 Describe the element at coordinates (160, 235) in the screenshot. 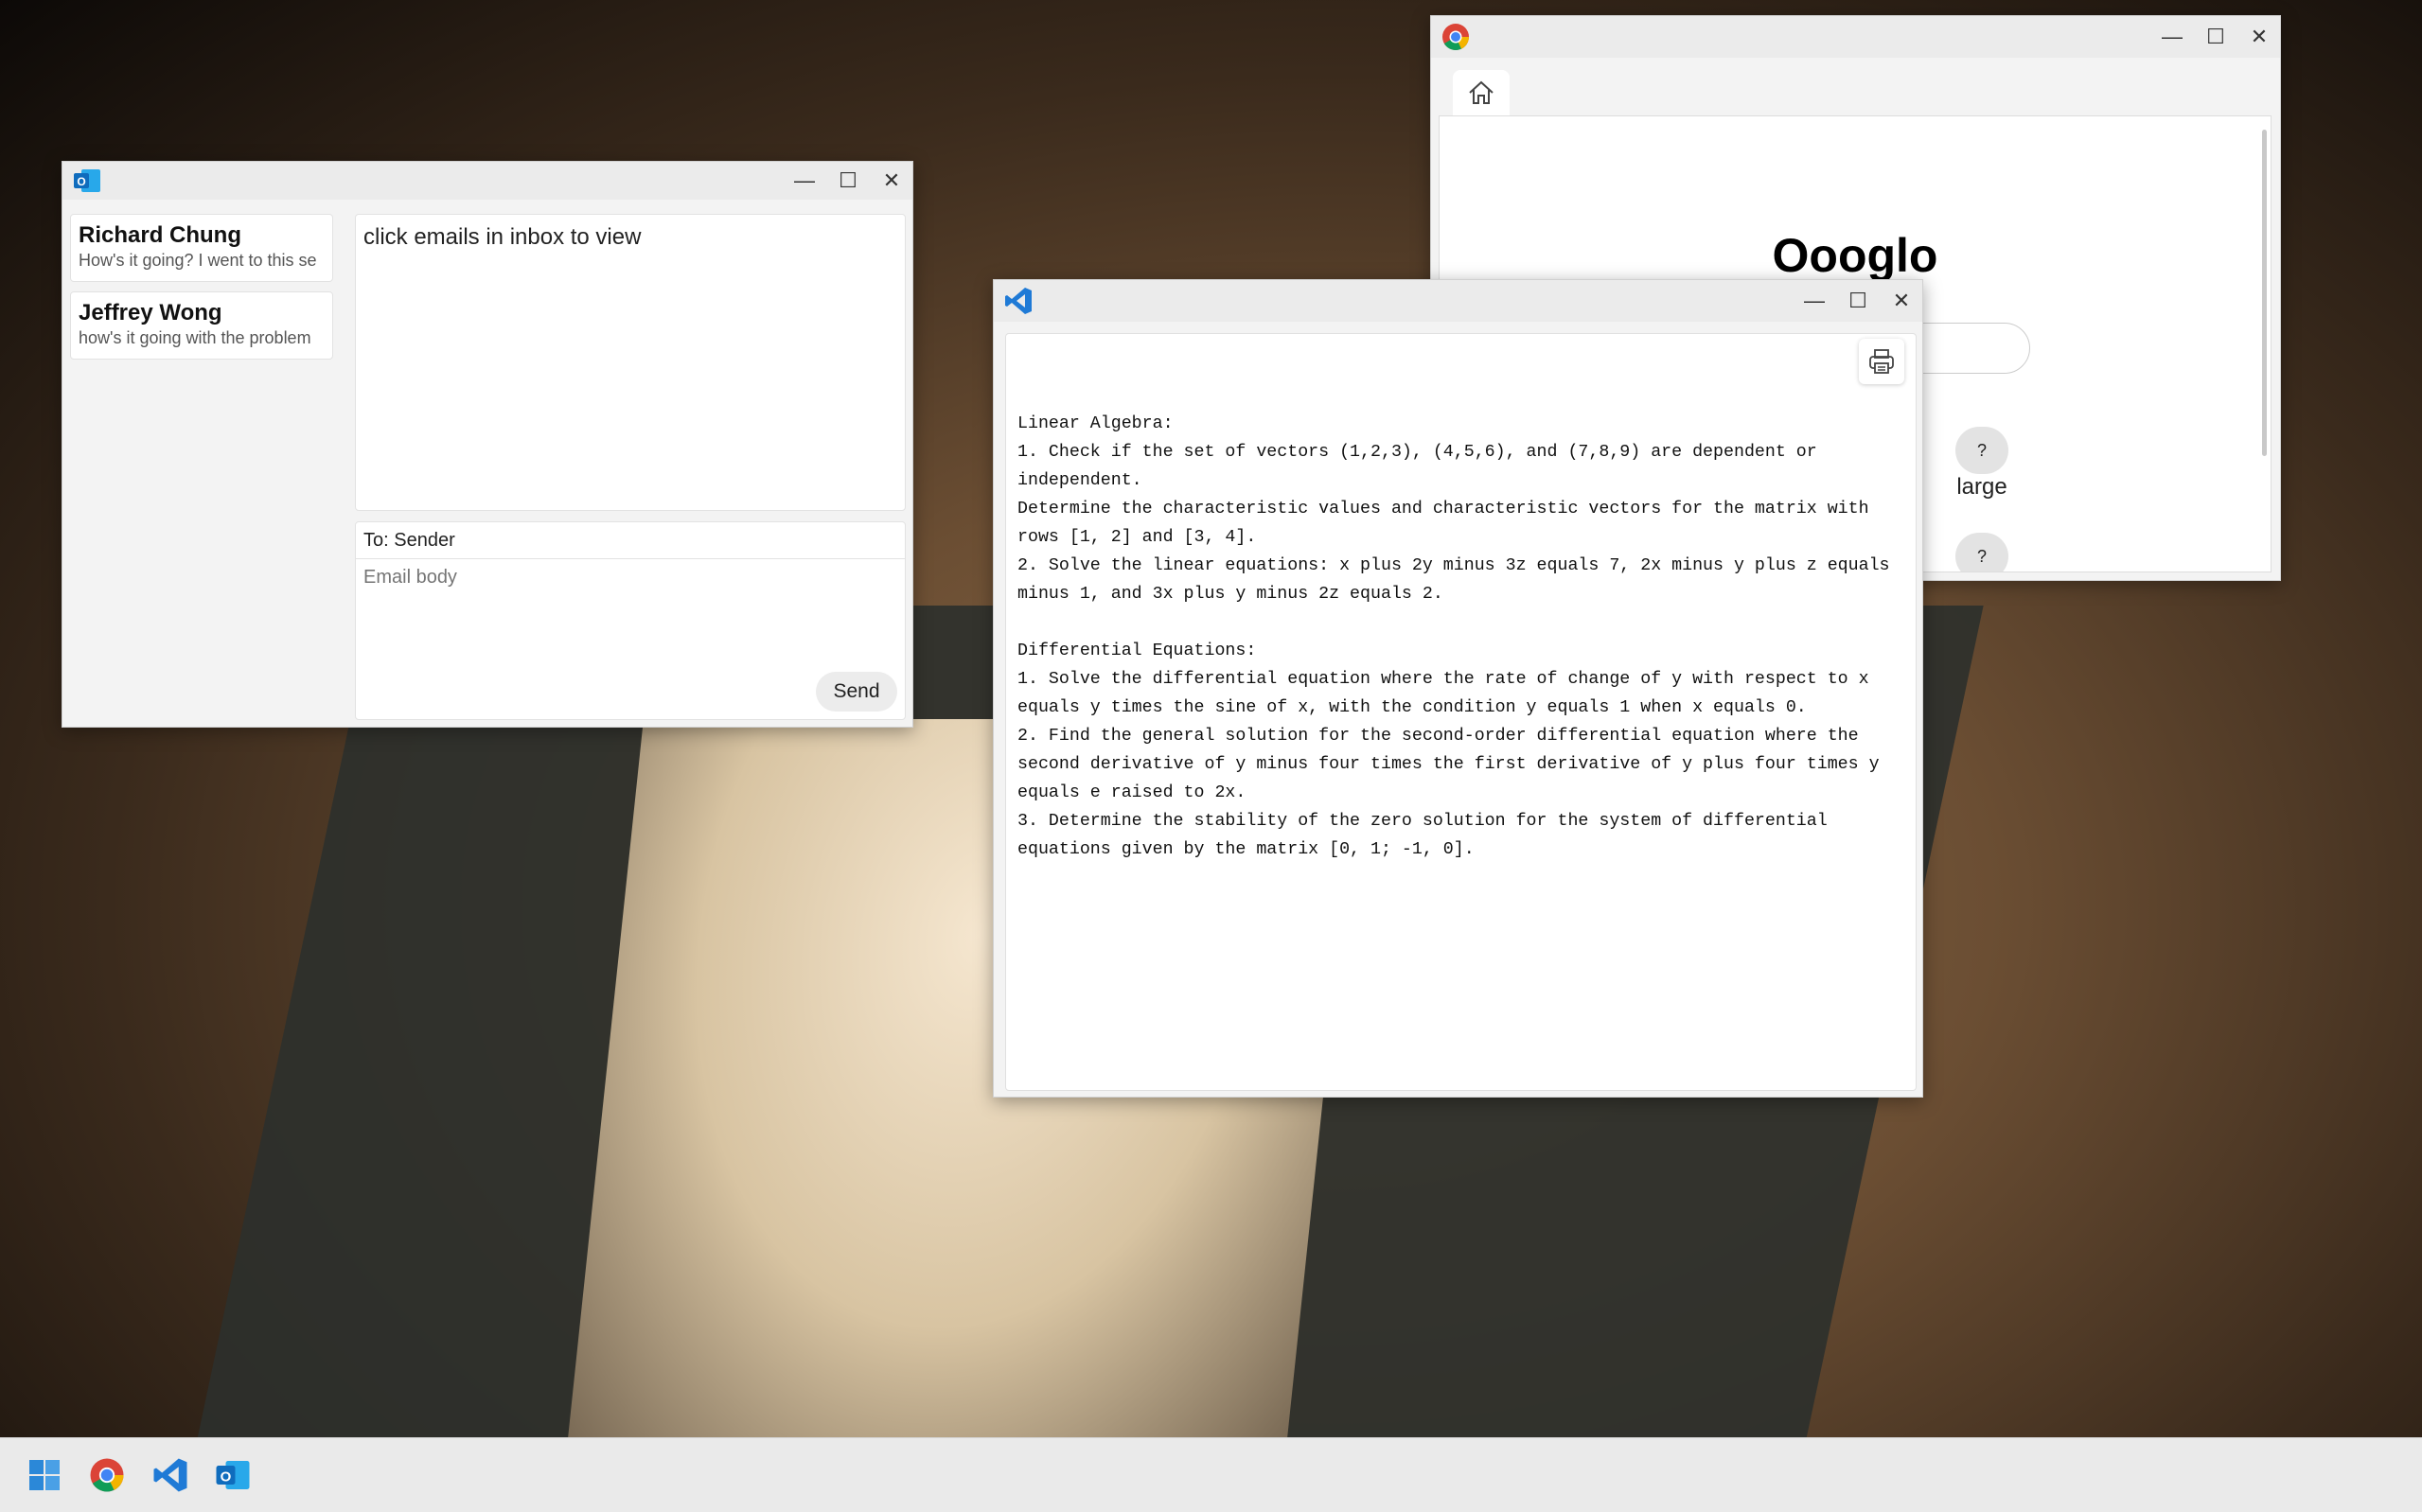

I see `email-sender: Richard Chung` at that location.